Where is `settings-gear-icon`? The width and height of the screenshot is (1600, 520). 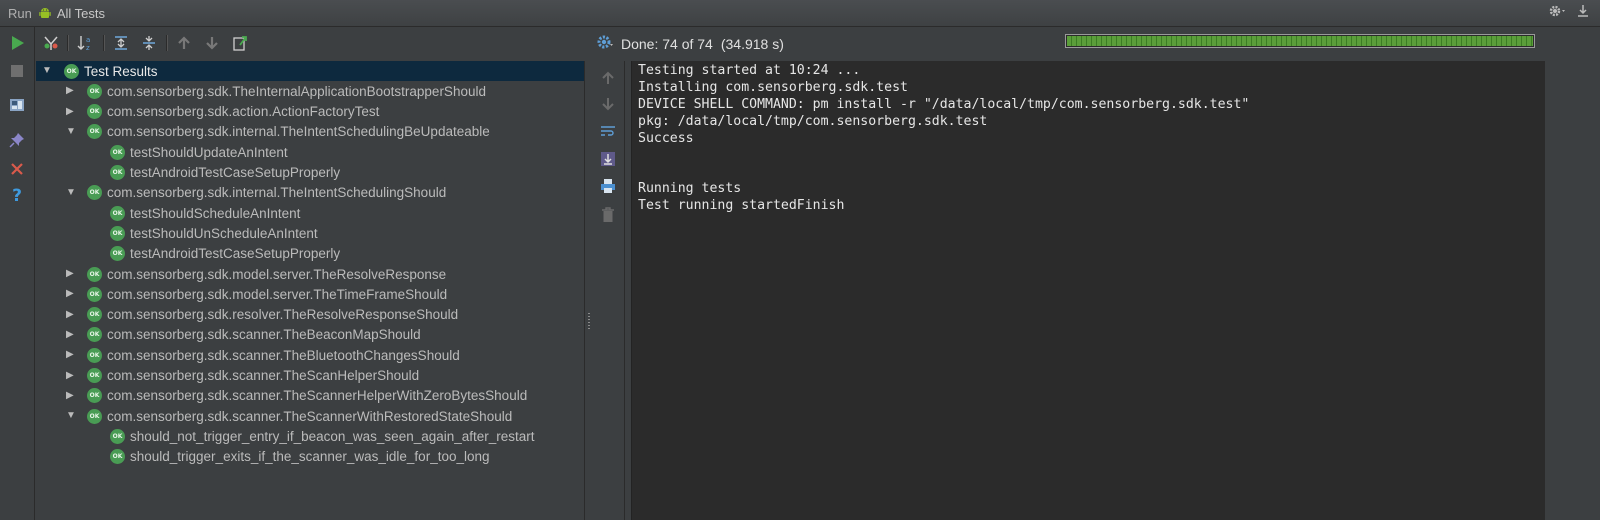 settings-gear-icon is located at coordinates (604, 43).